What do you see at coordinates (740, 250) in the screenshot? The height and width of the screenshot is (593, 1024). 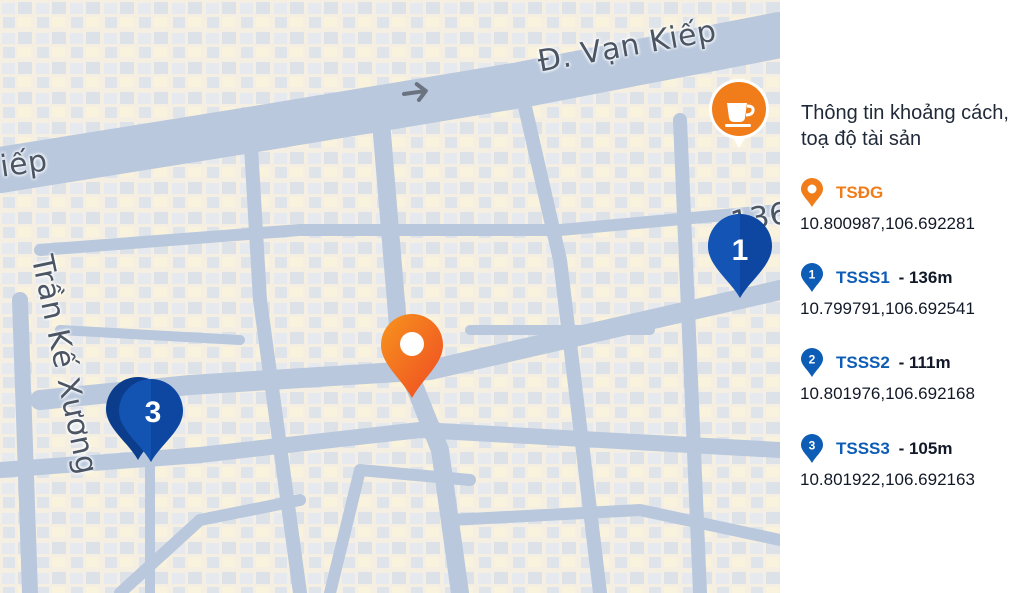 I see `pin-1-number: 1` at bounding box center [740, 250].